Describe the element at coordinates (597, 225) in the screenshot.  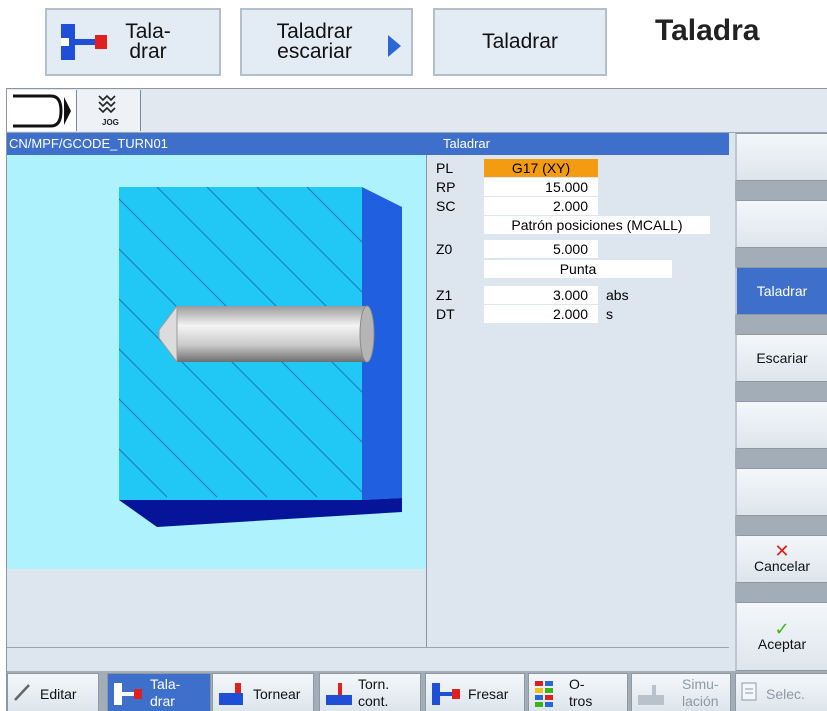
I see `position-pattern-select: Patrón posiciones (MCALL)` at that location.